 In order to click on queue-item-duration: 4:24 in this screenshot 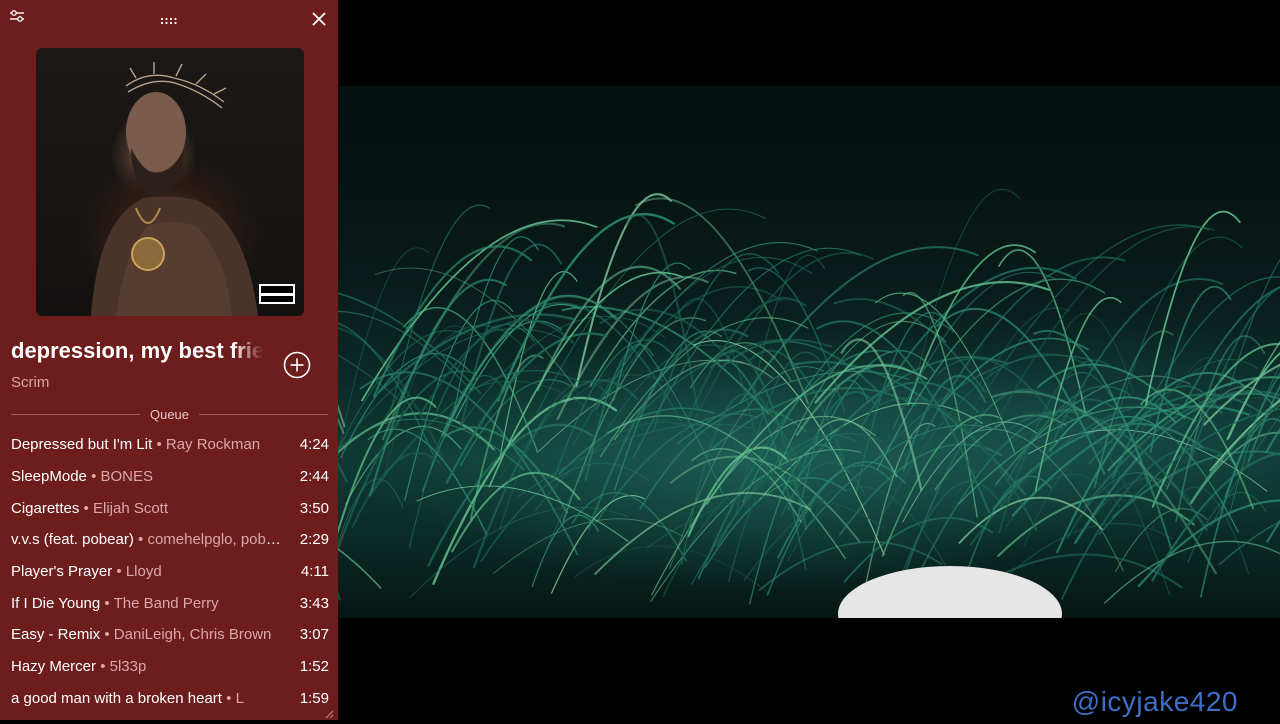, I will do `click(314, 445)`.